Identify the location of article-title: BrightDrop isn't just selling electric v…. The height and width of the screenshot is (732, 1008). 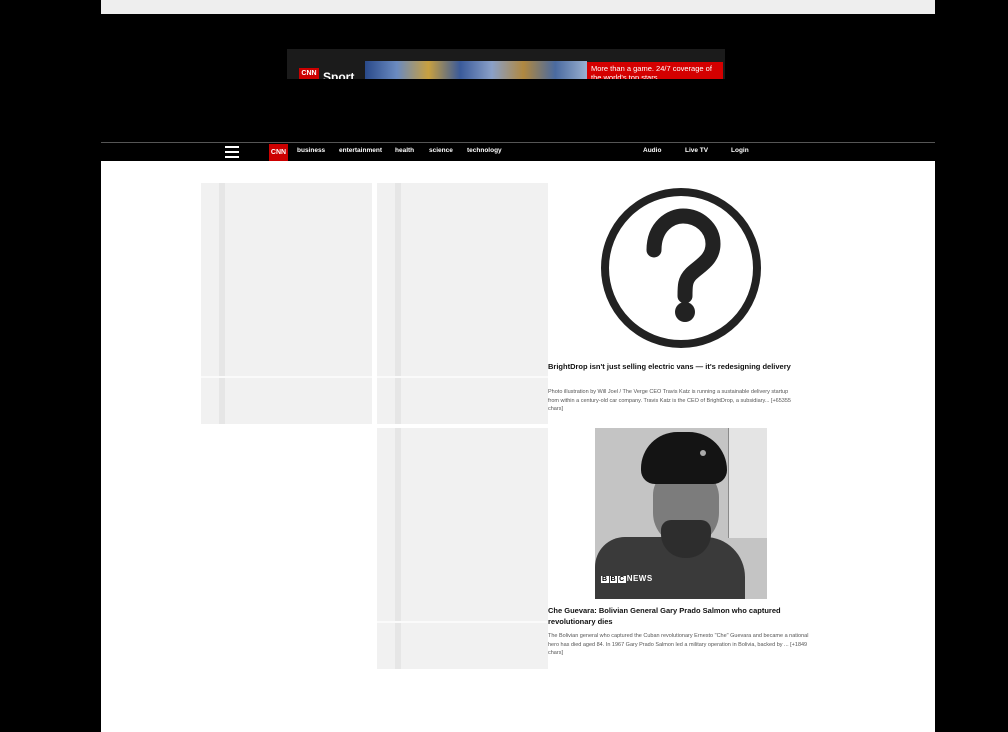
(678, 366).